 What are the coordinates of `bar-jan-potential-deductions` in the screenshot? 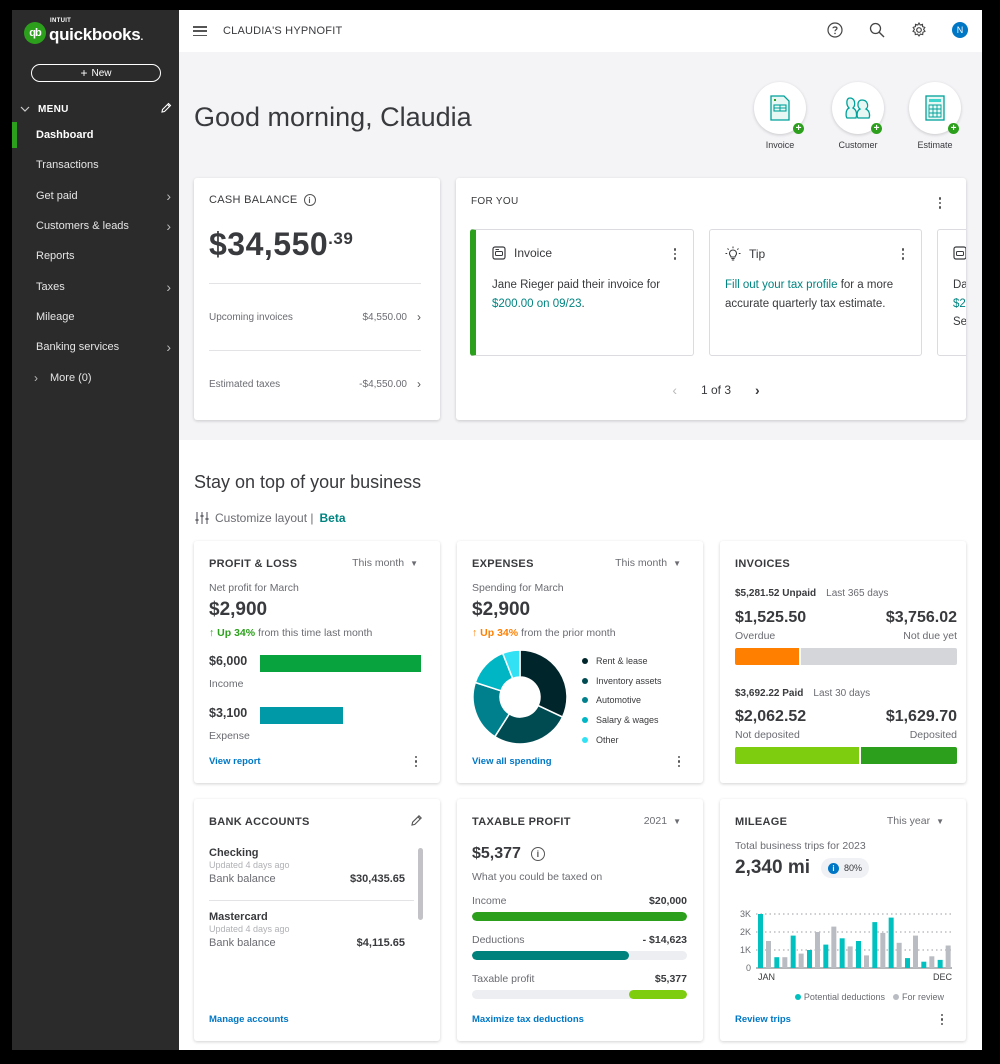 It's located at (760, 941).